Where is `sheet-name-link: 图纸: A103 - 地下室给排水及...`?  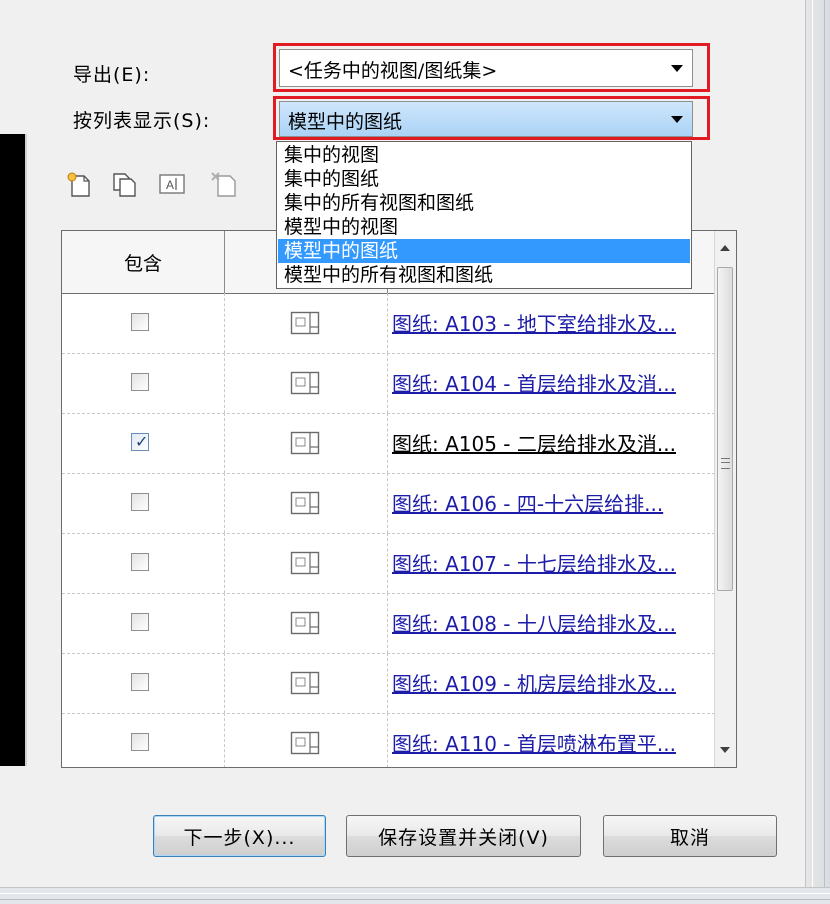
sheet-name-link: 图纸: A103 - 地下室给排水及... is located at coordinates (557, 322).